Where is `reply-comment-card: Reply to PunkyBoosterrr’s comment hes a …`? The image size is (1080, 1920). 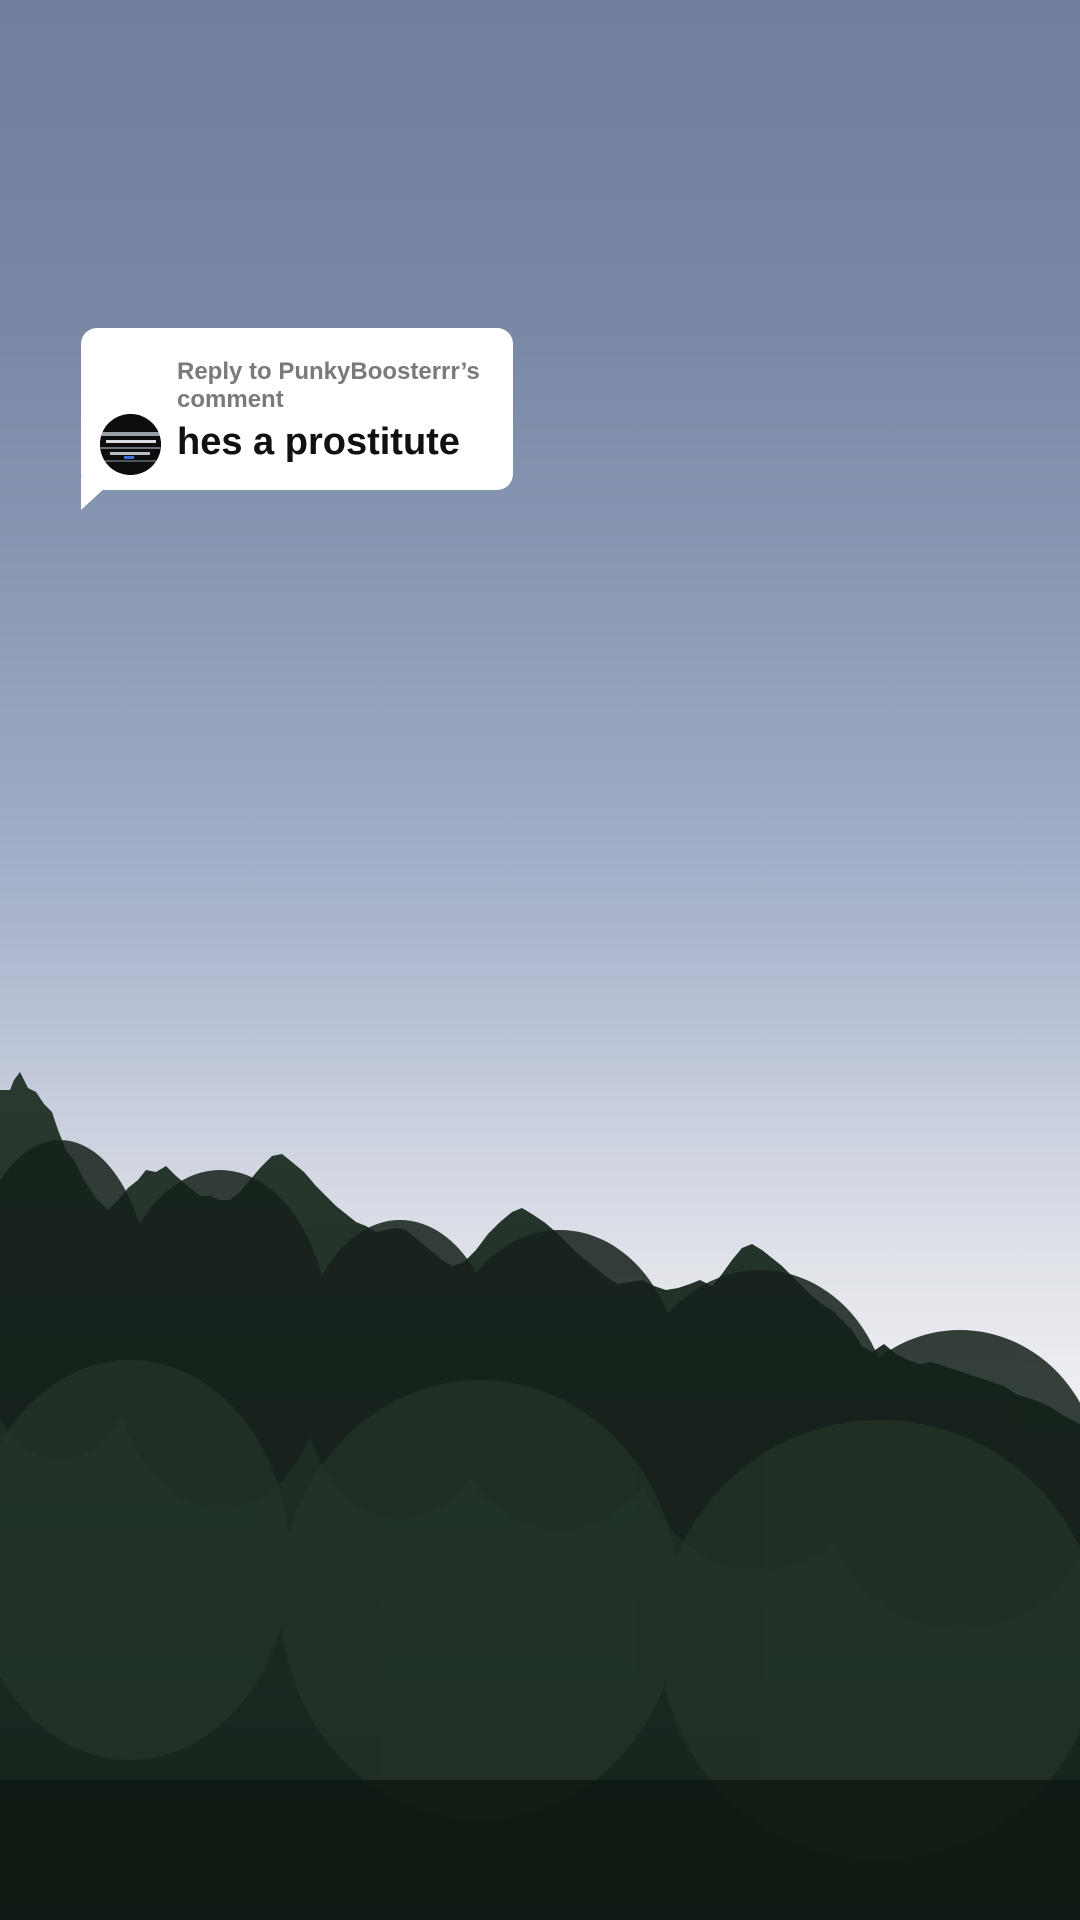
reply-comment-card: Reply to PunkyBoosterrr’s comment hes a … is located at coordinates (297, 409).